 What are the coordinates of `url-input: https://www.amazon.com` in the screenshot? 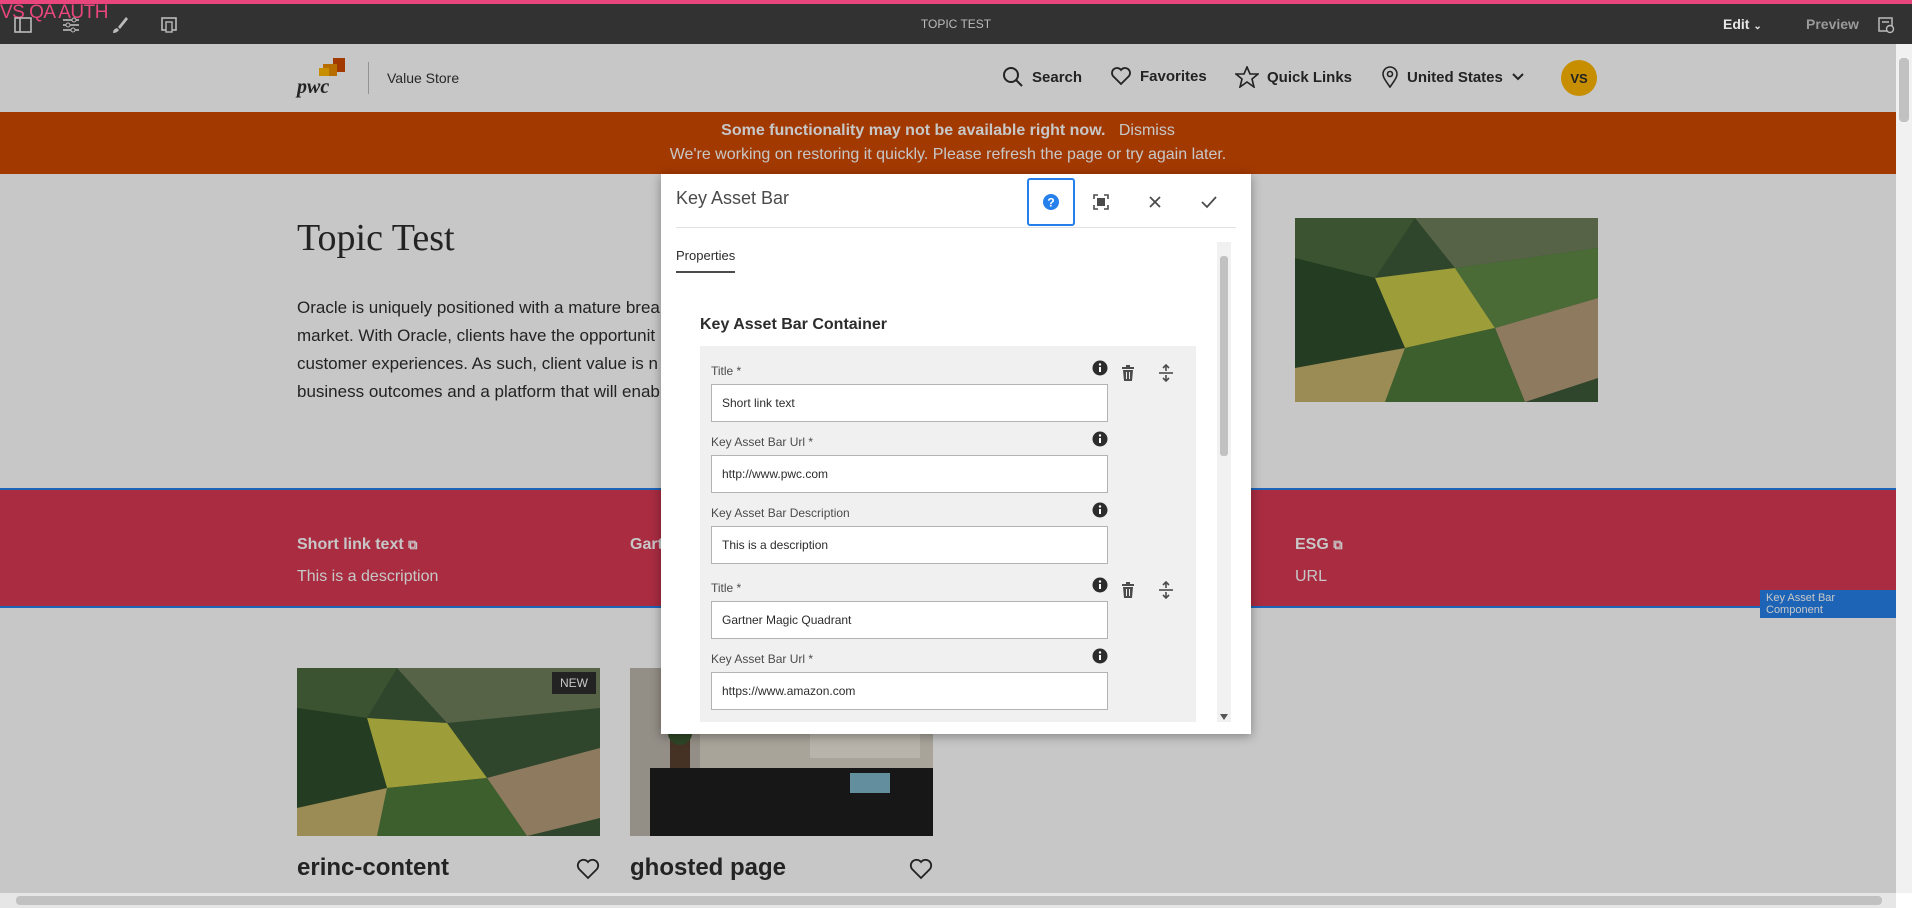 It's located at (909, 691).